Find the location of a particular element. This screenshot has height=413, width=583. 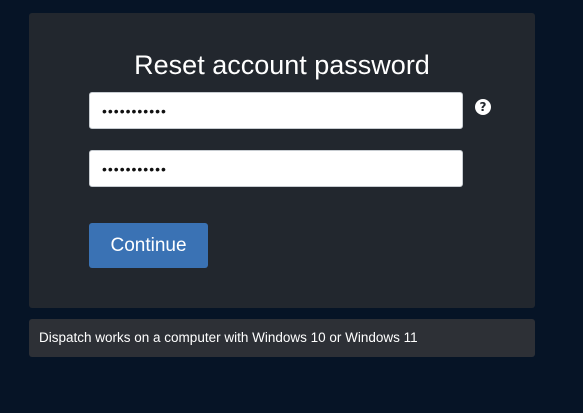

question-circle-icon: ? is located at coordinates (483, 107).